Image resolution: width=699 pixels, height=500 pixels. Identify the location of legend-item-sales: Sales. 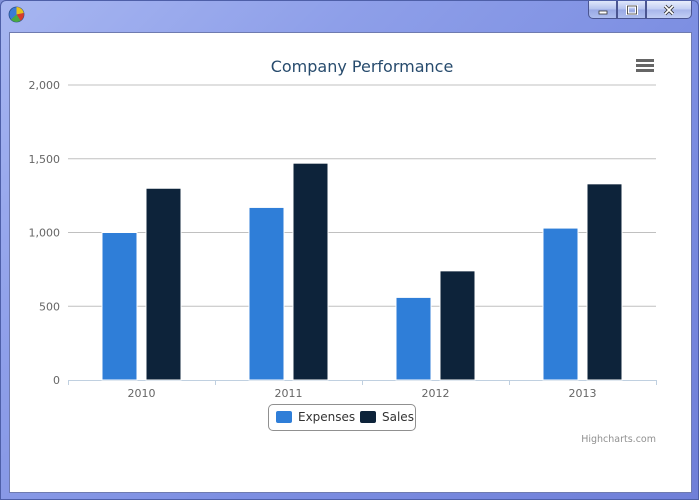
(387, 417).